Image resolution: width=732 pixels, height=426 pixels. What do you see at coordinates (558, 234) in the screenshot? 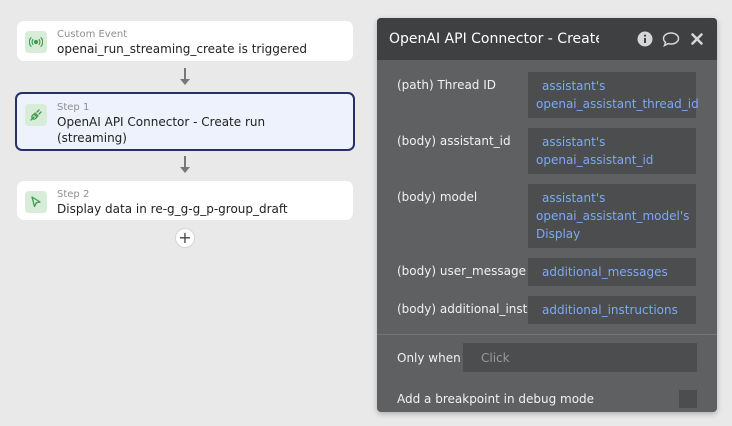
I see `field-value-line: Display` at bounding box center [558, 234].